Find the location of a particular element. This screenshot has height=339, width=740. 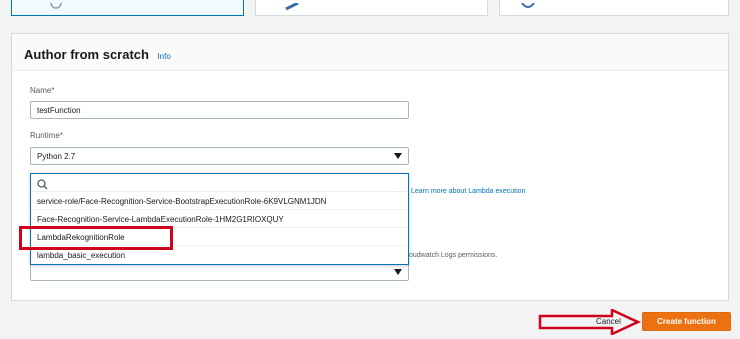

blueprint-icon is located at coordinates (292, 8).